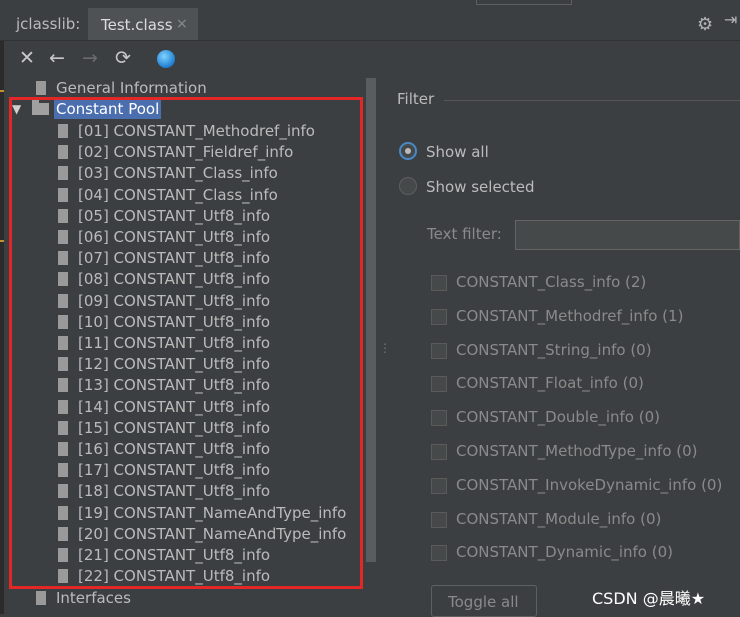 The width and height of the screenshot is (740, 617). I want to click on entry-label: [05] CONSTANT_Utf8_info, so click(174, 215).